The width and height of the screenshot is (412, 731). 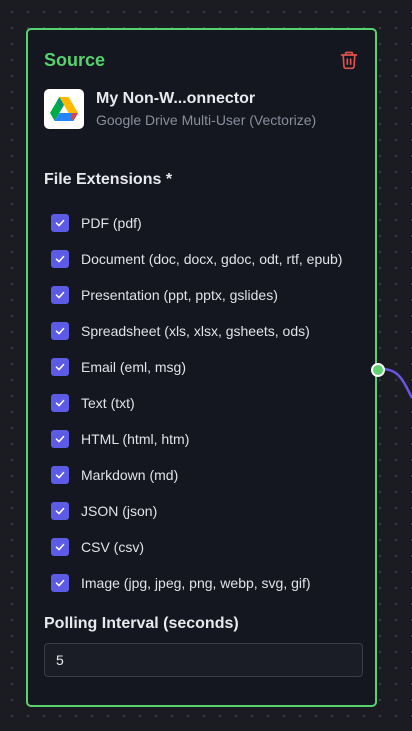 What do you see at coordinates (211, 439) in the screenshot?
I see `file-extension-option: HTML (html, htm)` at bounding box center [211, 439].